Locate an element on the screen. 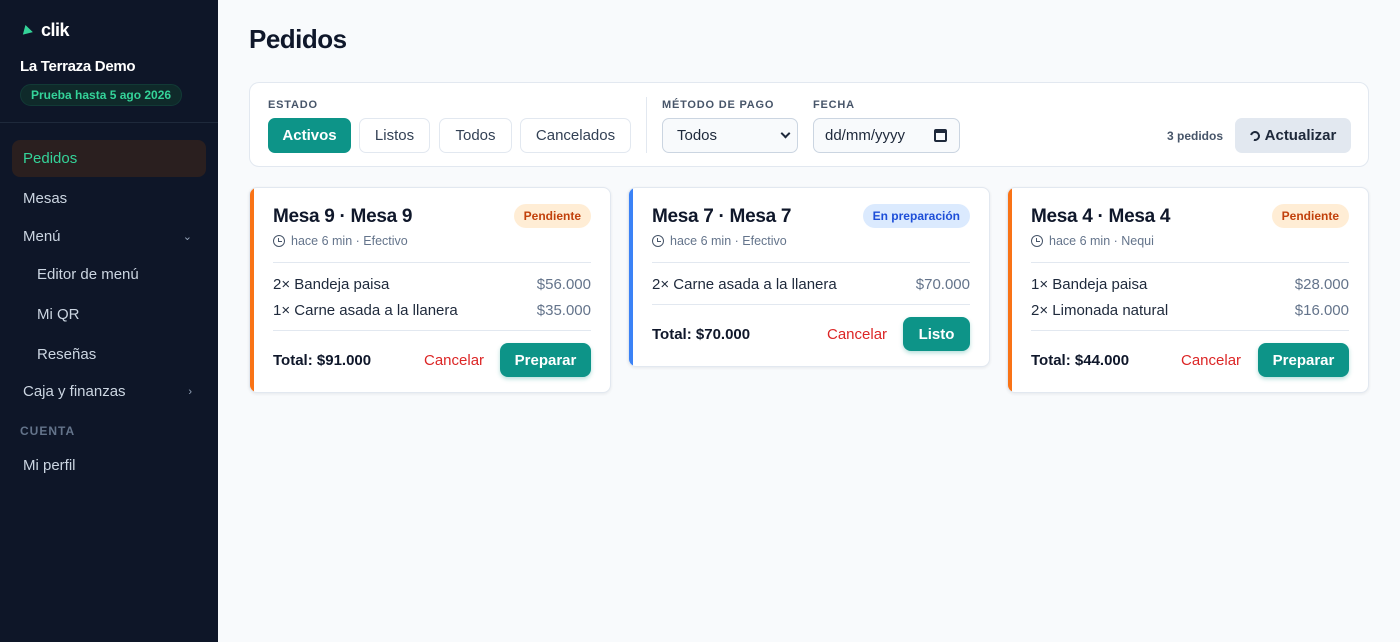 The height and width of the screenshot is (642, 1400). order-line-item: 1× Carne asada a la llanera $35.000 is located at coordinates (432, 310).